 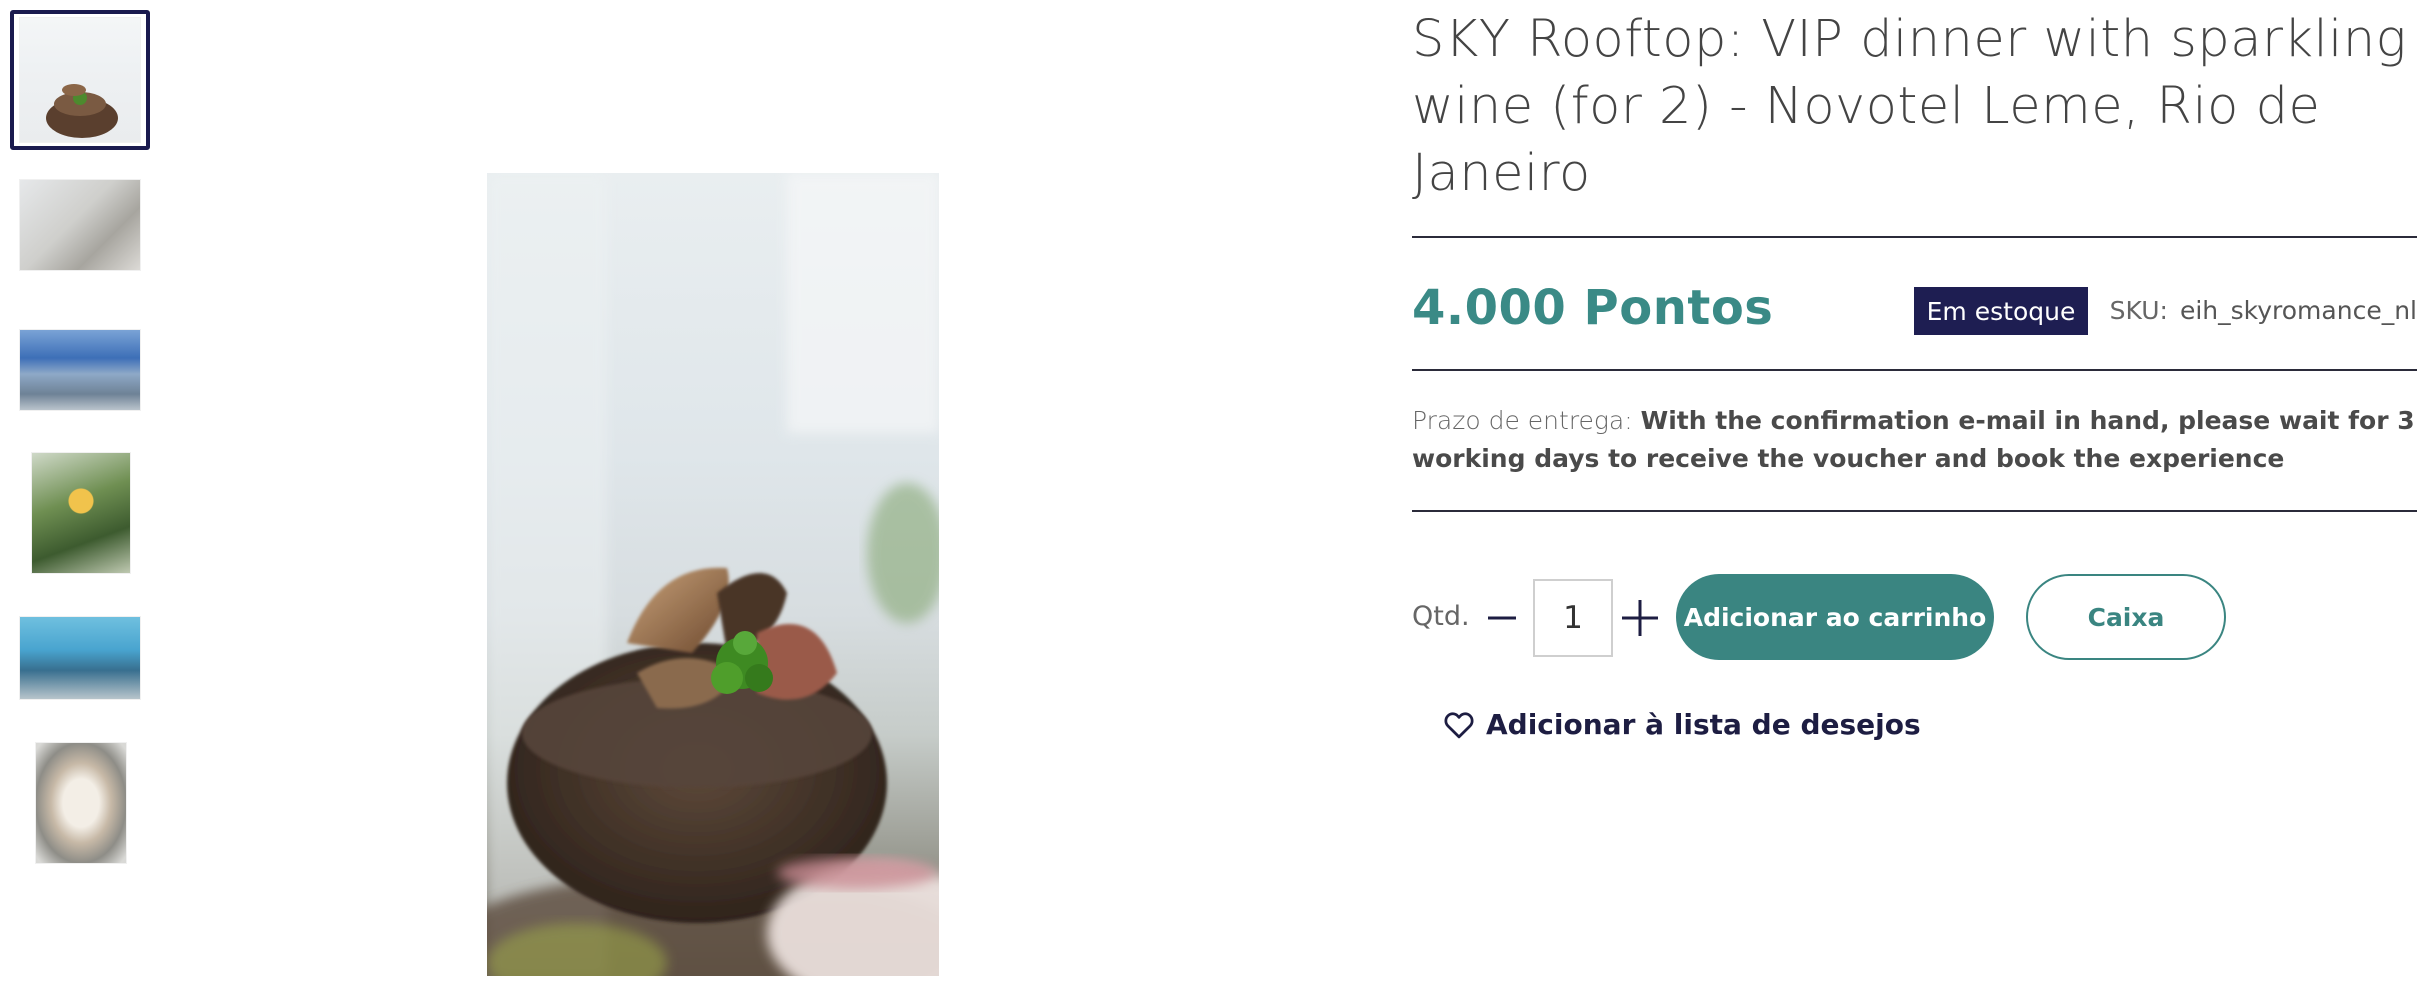 I want to click on sku: SKU: eih_skyromance_nl, so click(x=2263, y=310).